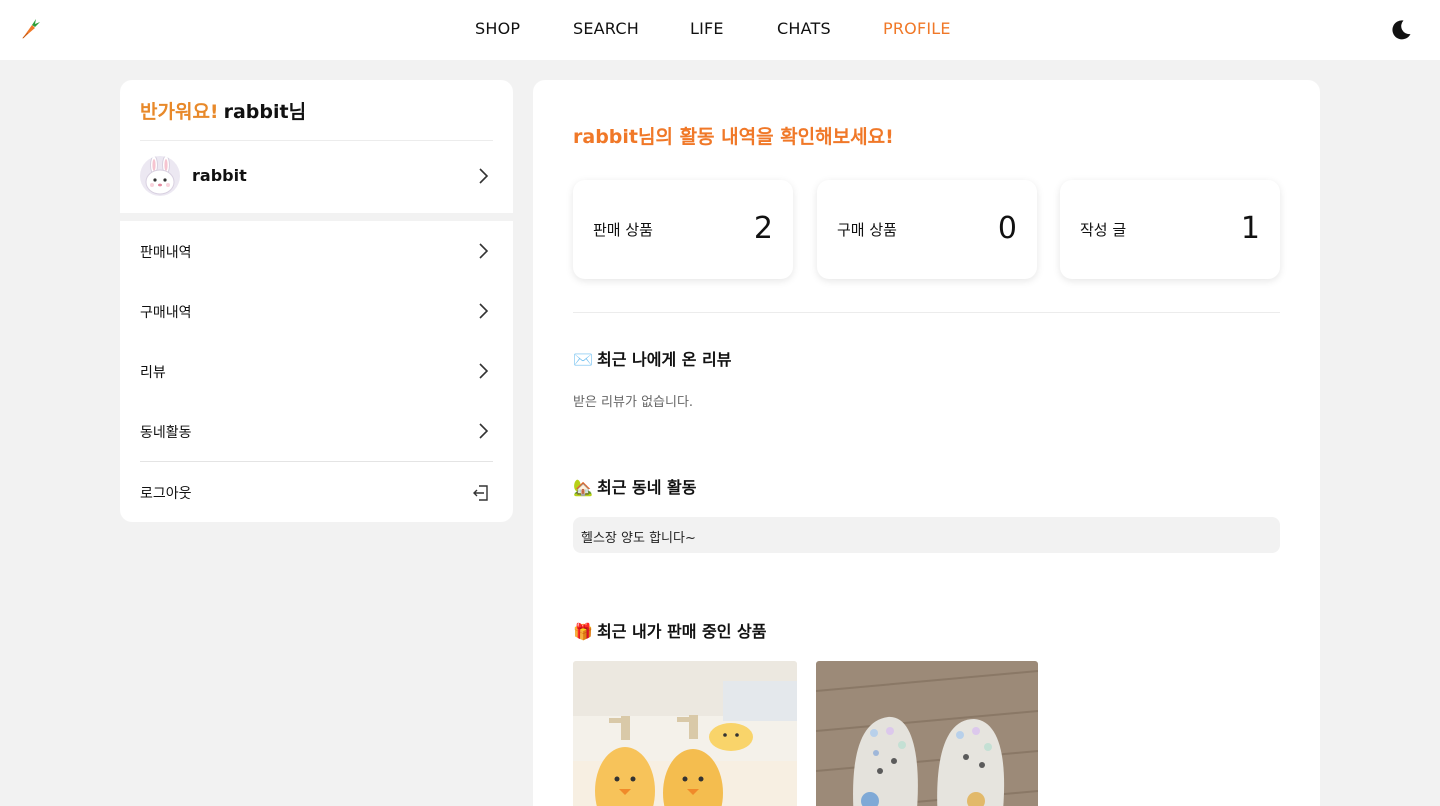 This screenshot has width=1440, height=806. Describe the element at coordinates (1007, 228) in the screenshot. I see `stat-value: 0` at that location.